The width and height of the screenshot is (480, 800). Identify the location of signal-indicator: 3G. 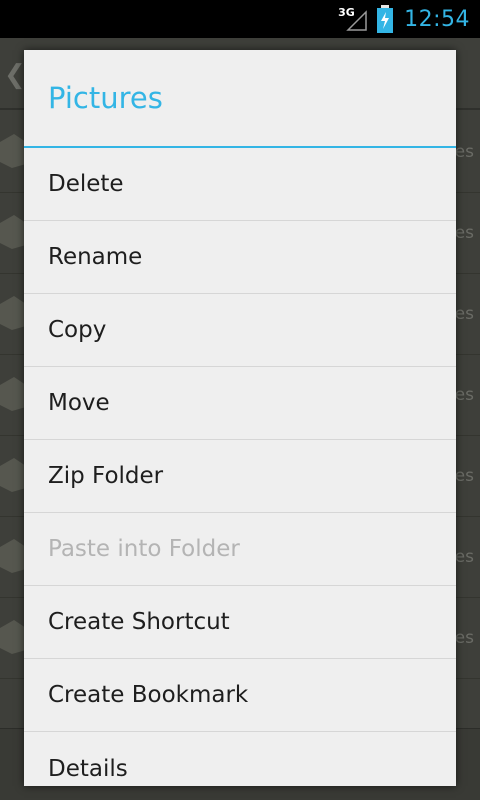
(353, 19).